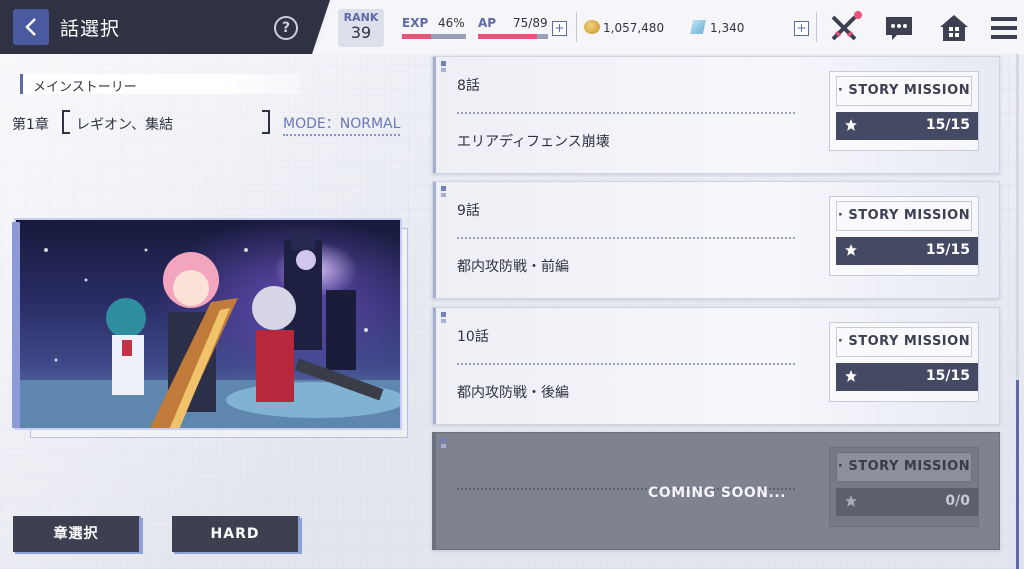  I want to click on notification-dot, so click(858, 15).